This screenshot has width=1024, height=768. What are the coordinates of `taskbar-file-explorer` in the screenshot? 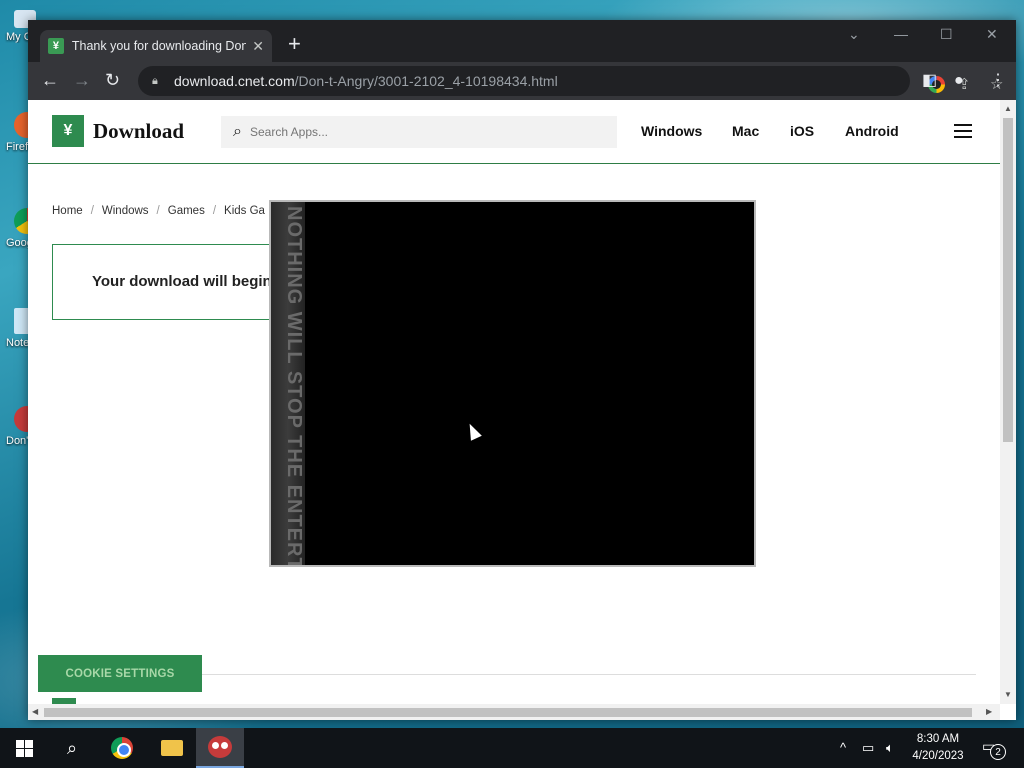 It's located at (172, 748).